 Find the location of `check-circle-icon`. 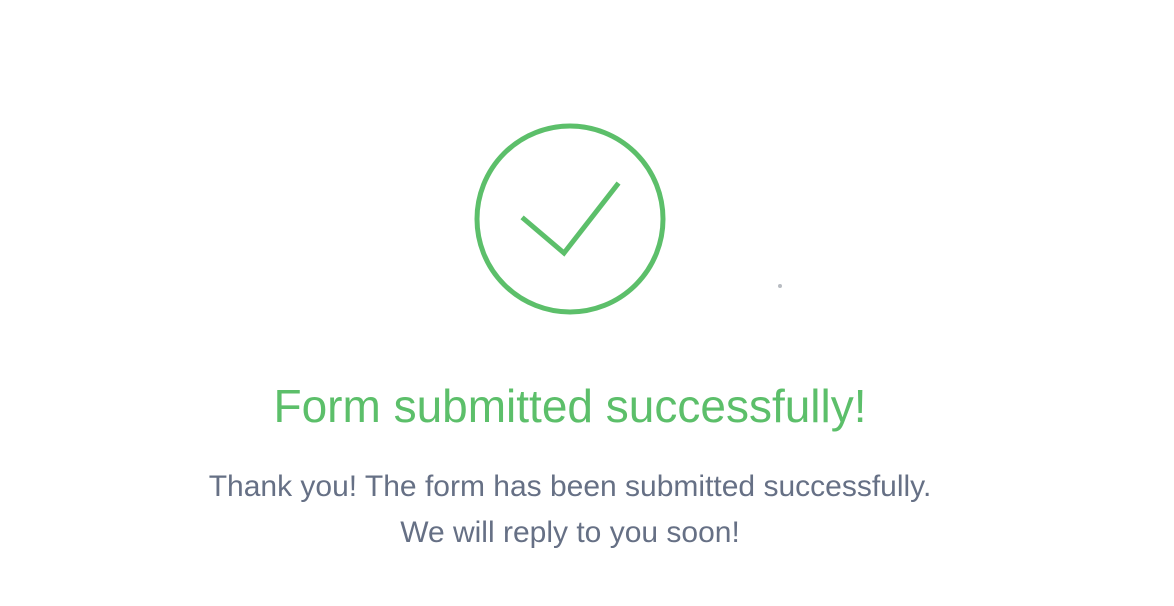

check-circle-icon is located at coordinates (570, 219).